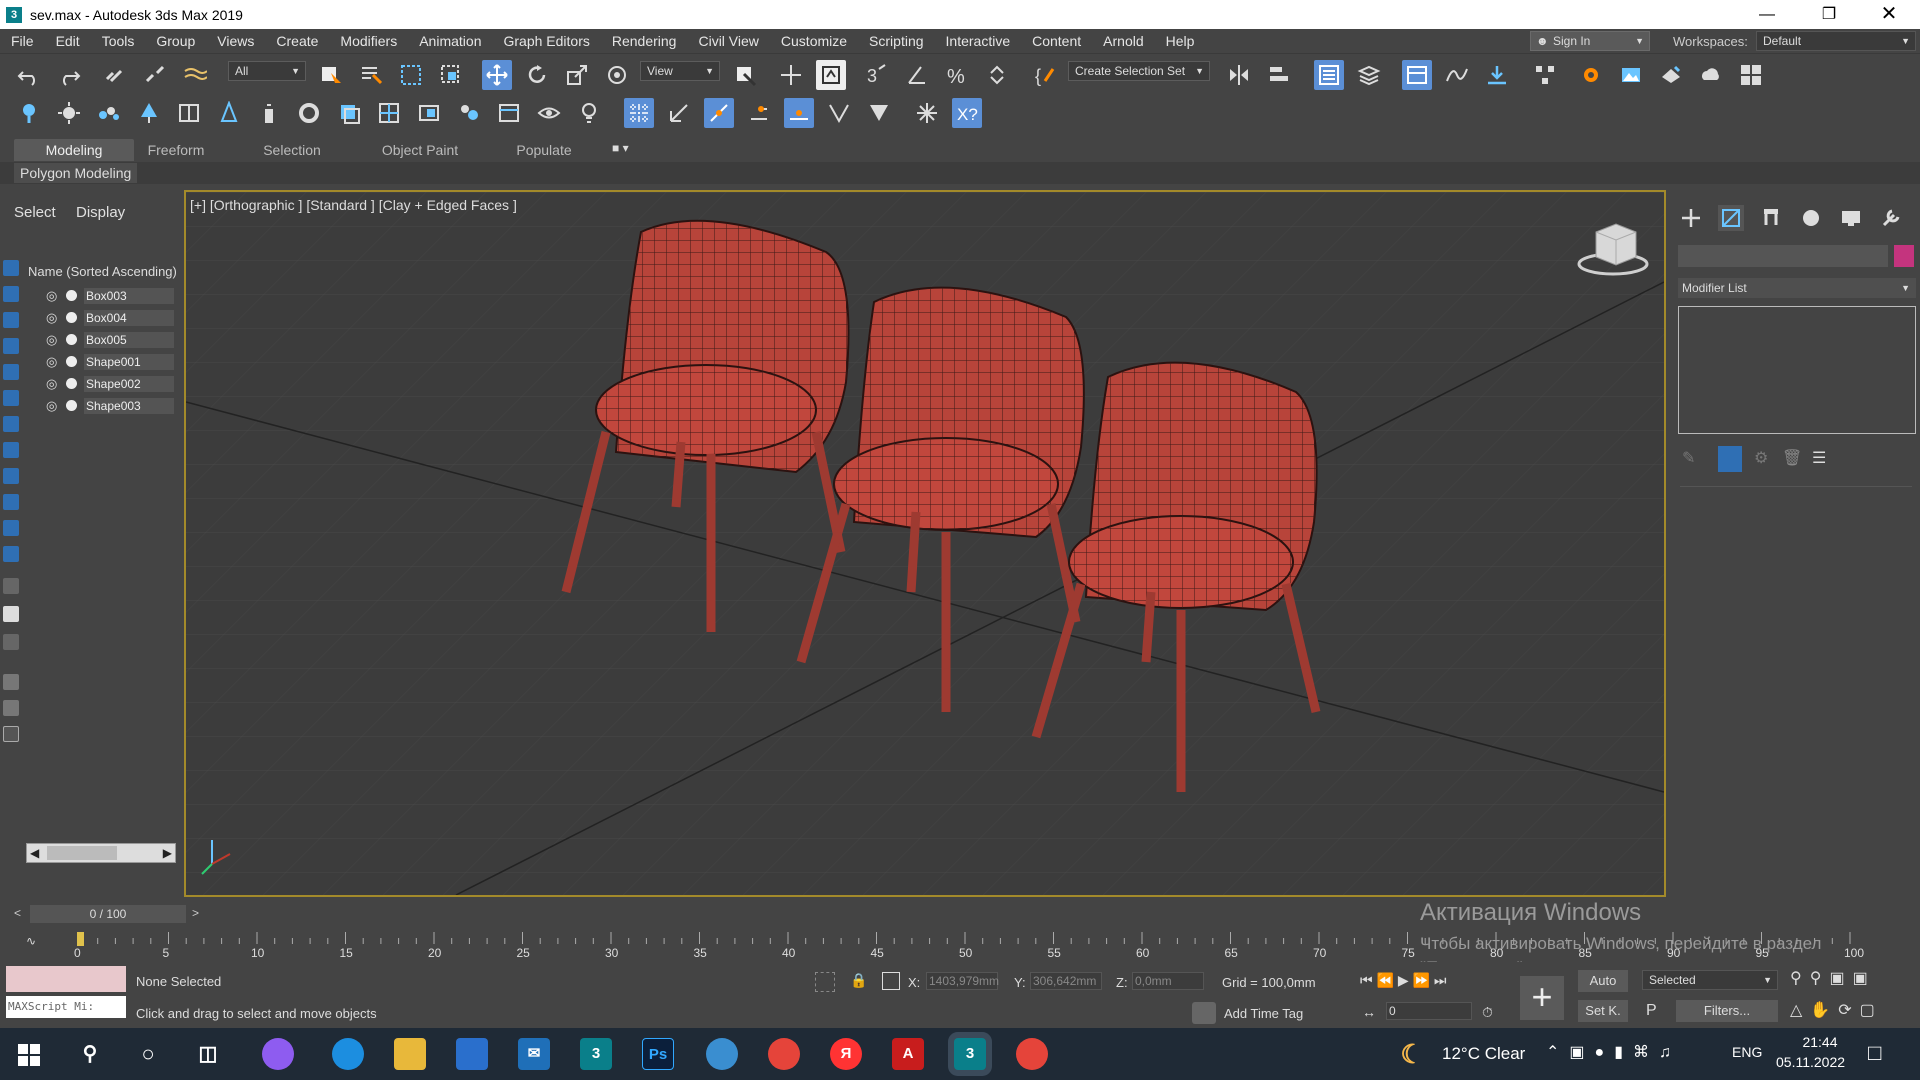 This screenshot has height=1080, width=1920. Describe the element at coordinates (371, 75) in the screenshot. I see `select-by-name-icon` at that location.